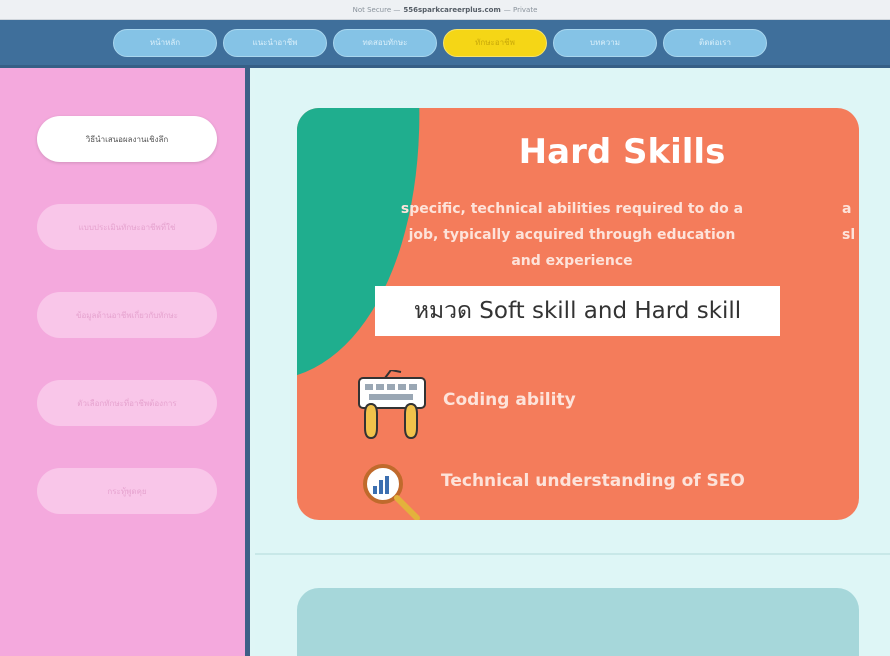  I want to click on nav-tab-articles: บทความ, so click(605, 42).